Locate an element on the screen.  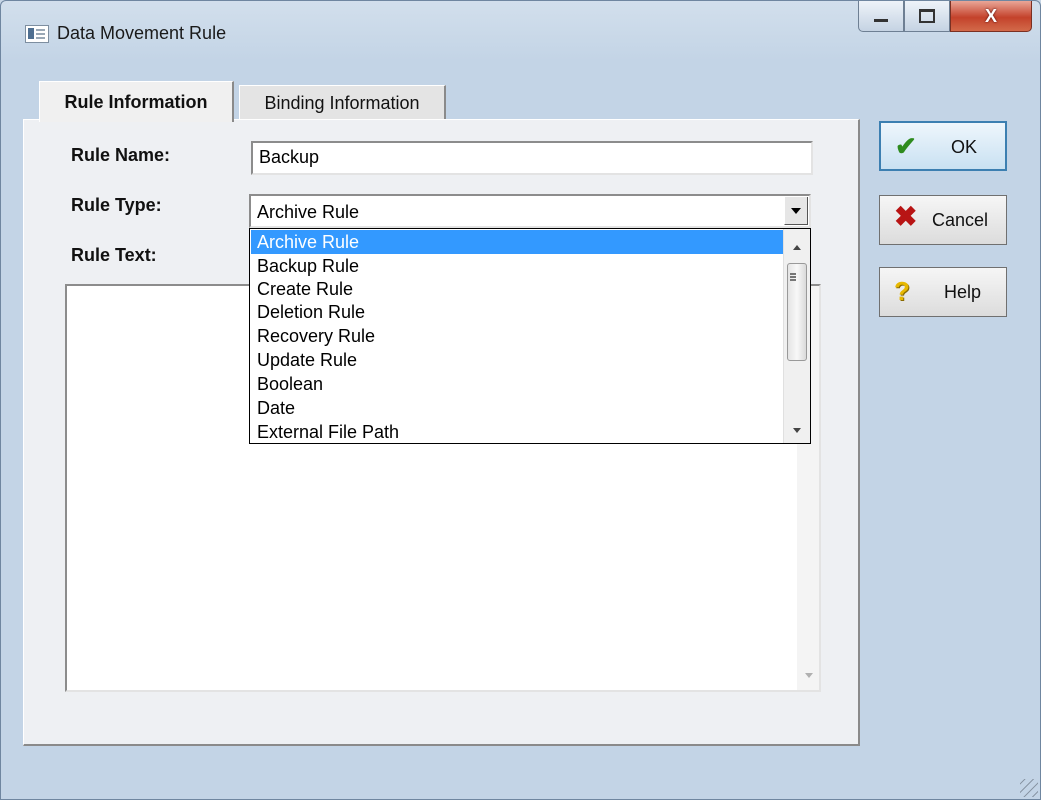
ok-button: ✔ OK is located at coordinates (943, 146).